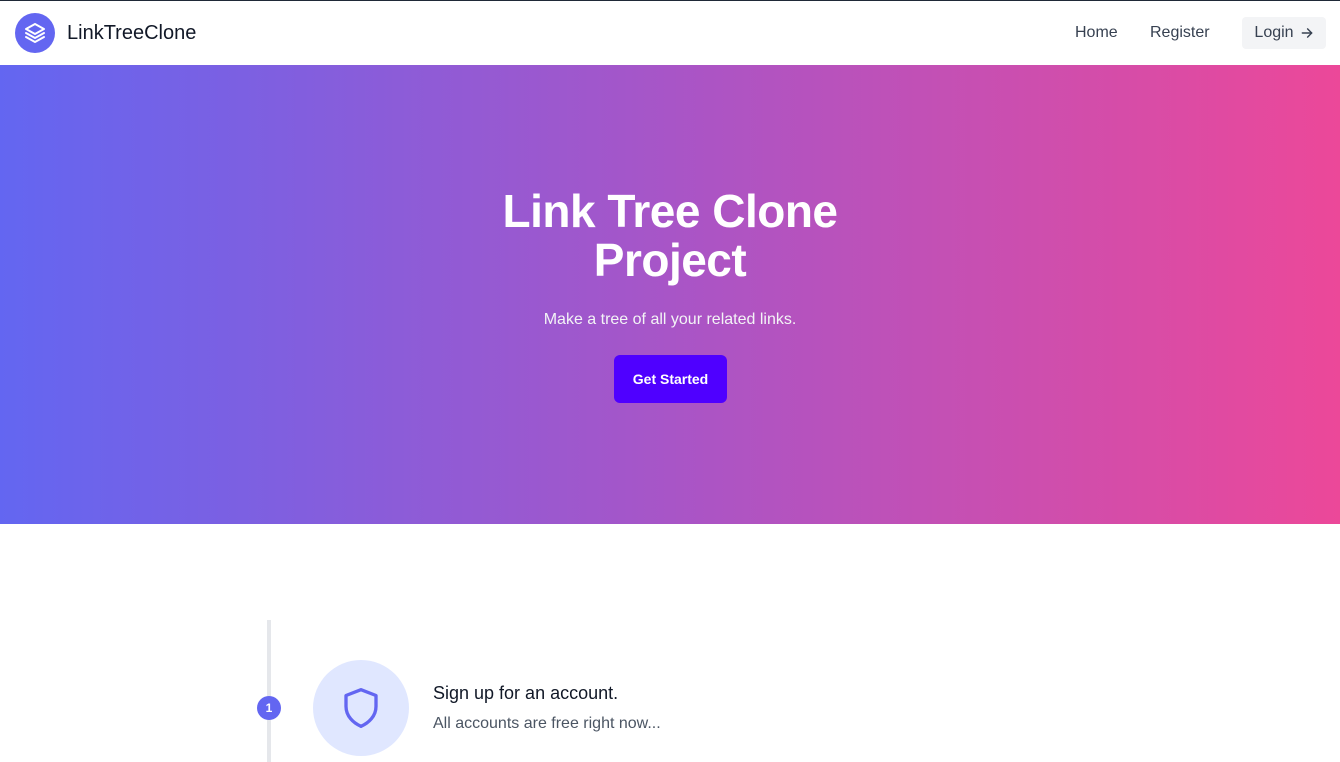 Image resolution: width=1340 pixels, height=762 pixels. I want to click on login-button: Login, so click(1284, 33).